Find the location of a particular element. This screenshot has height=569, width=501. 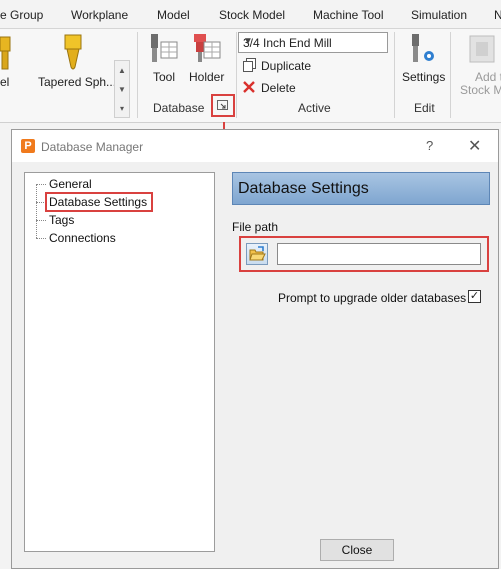

tab-model: Model is located at coordinates (173, 15).